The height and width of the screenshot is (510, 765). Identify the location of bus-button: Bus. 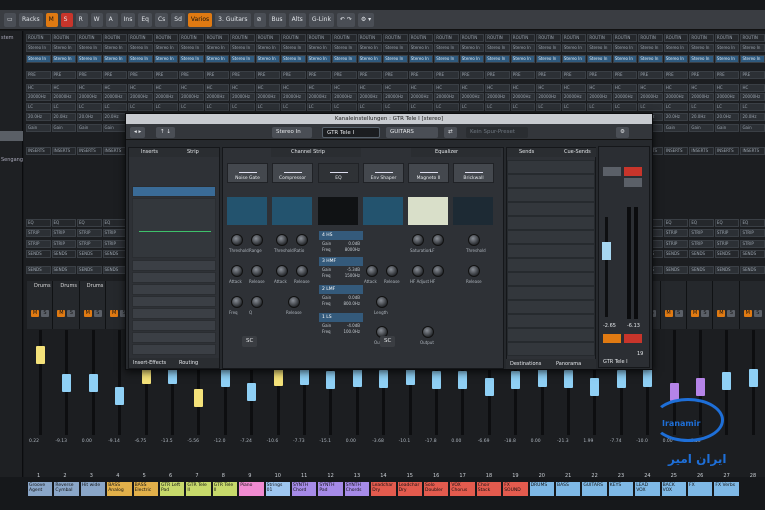
(277, 19).